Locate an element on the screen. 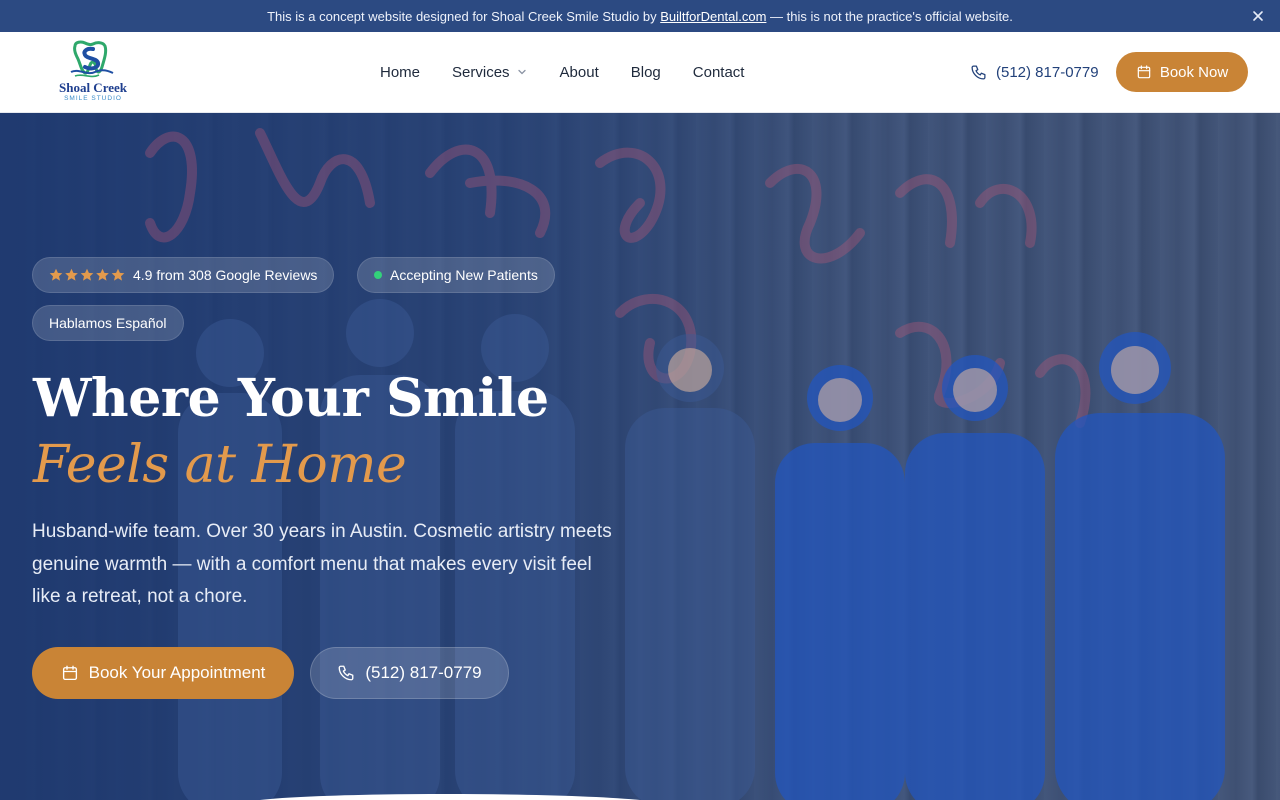 This screenshot has height=800, width=1280. language-text: Hablamos Español is located at coordinates (108, 323).